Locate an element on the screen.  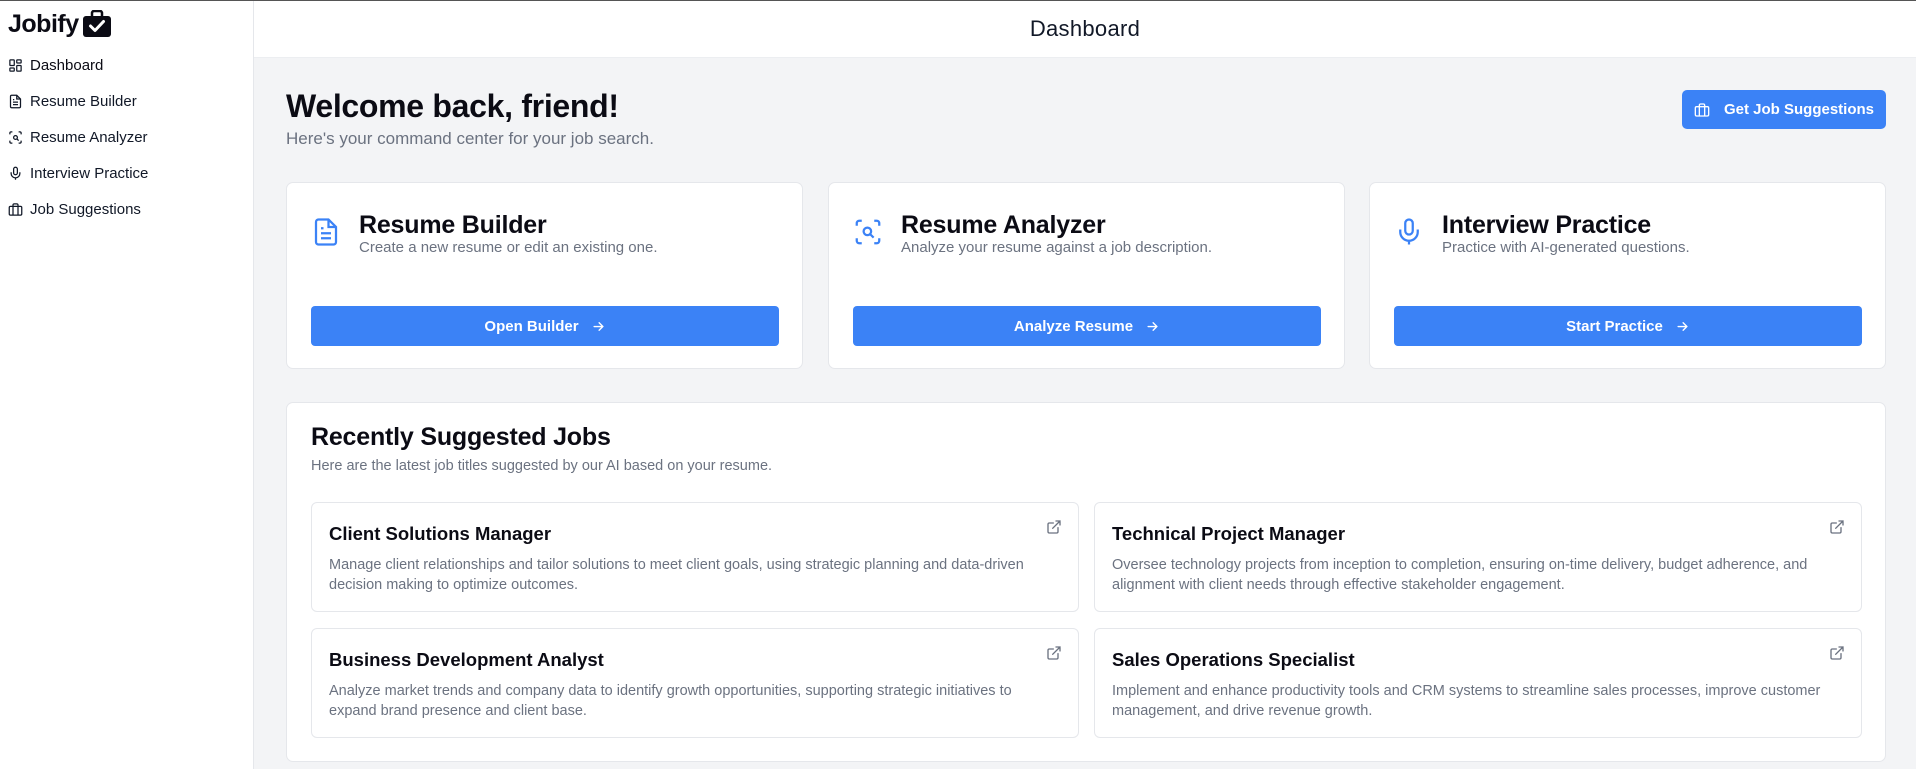
button-label: Start Practice is located at coordinates (1614, 326).